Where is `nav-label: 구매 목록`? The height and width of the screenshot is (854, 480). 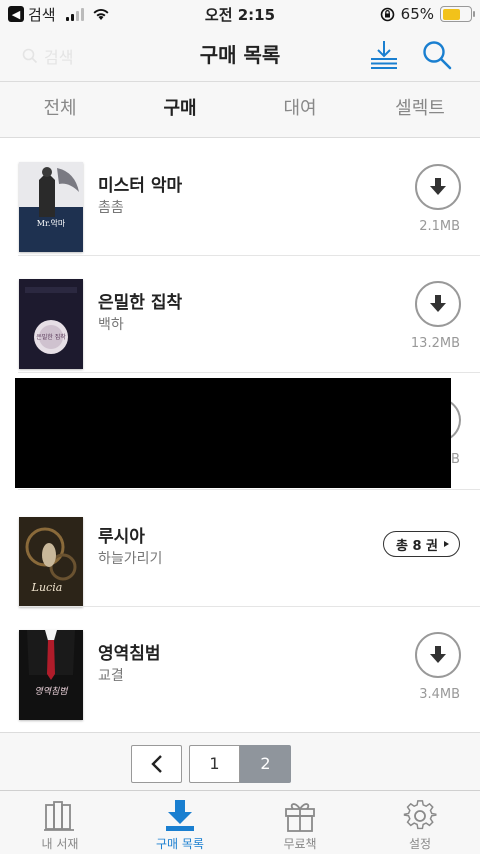
nav-label: 구매 목록 is located at coordinates (180, 844).